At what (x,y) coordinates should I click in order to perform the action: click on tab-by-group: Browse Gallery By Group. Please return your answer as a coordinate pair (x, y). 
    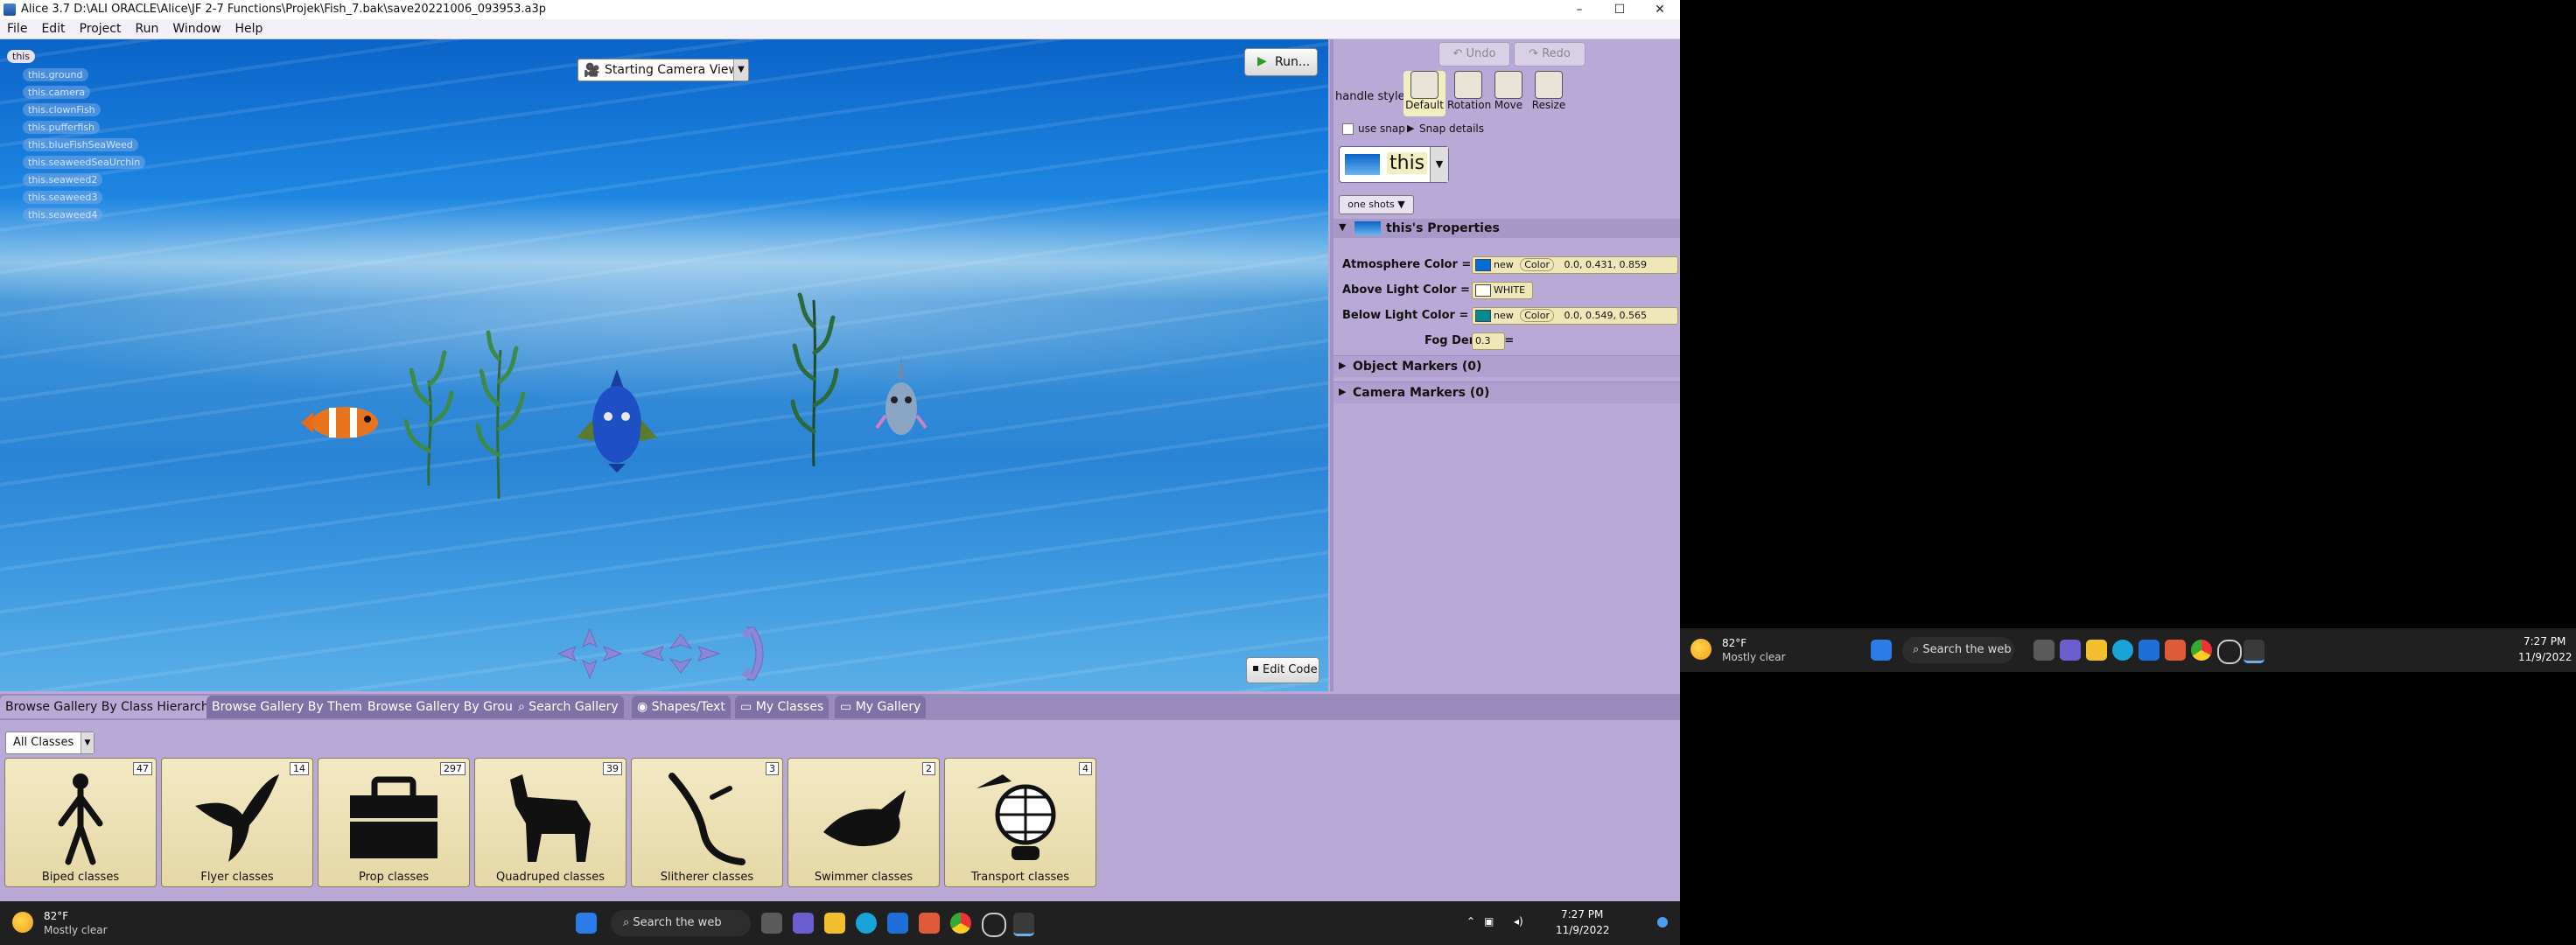
    Looking at the image, I should click on (444, 707).